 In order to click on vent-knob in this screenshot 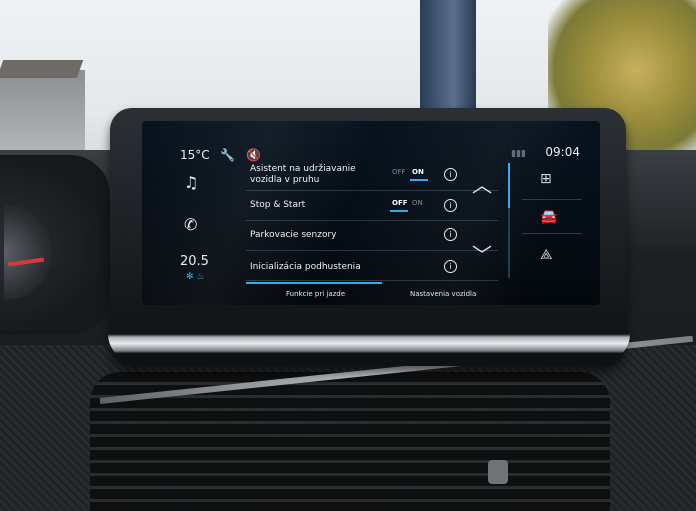, I will do `click(498, 472)`.